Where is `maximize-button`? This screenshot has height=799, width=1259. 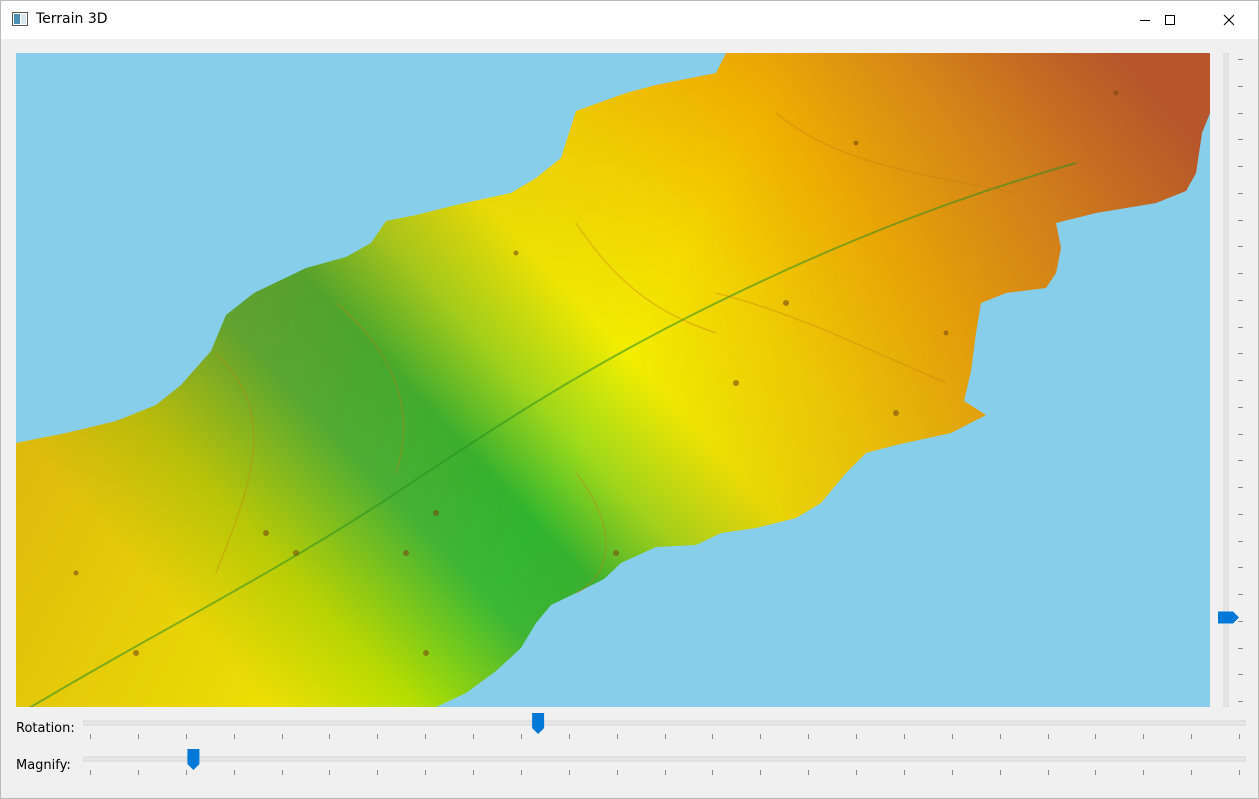 maximize-button is located at coordinates (1170, 20).